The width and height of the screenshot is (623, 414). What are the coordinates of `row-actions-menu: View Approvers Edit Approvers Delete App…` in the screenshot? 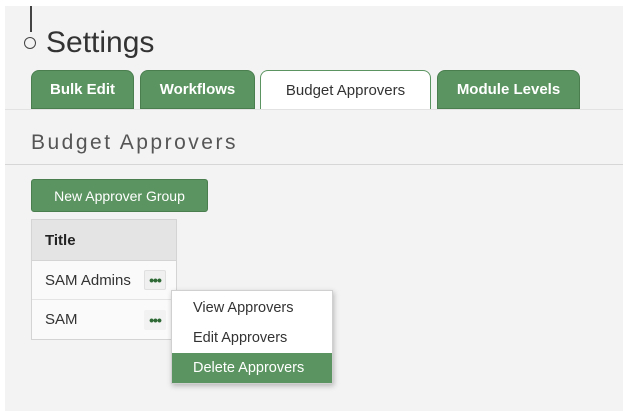 It's located at (252, 337).